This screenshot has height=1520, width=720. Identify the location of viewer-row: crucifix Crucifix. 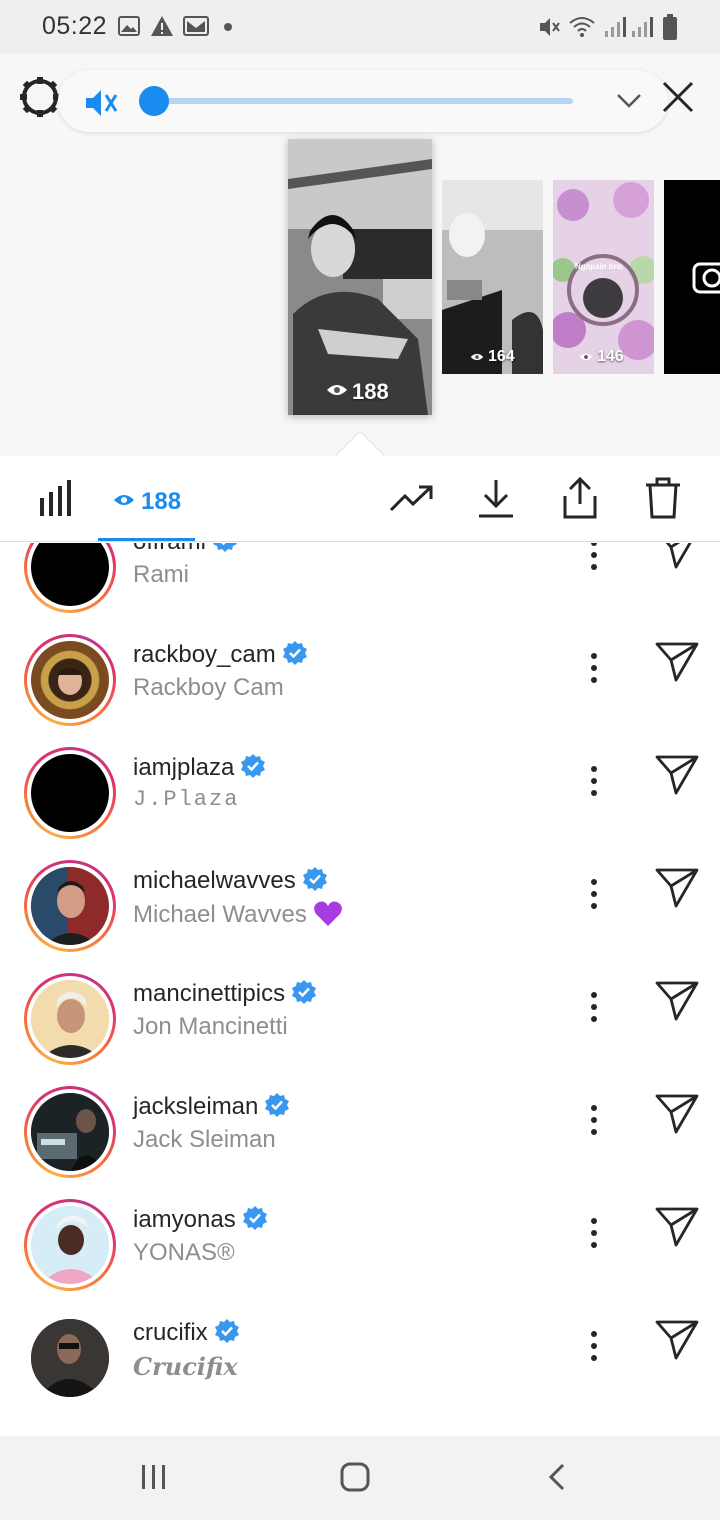
(360, 1368).